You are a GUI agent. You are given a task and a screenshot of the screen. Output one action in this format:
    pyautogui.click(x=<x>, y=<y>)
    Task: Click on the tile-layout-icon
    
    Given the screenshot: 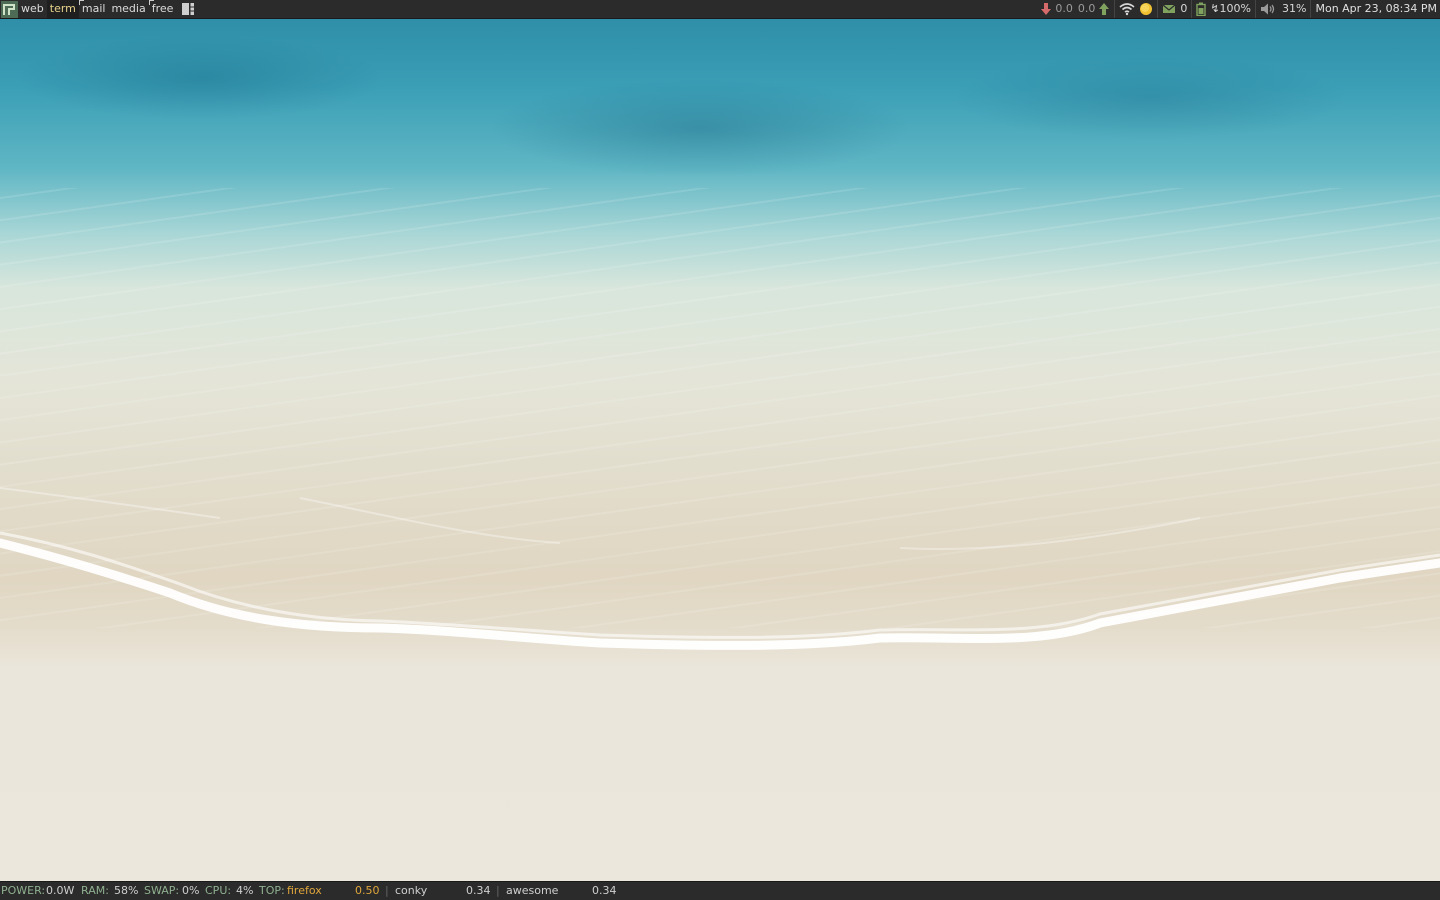 What is the action you would take?
    pyautogui.click(x=188, y=9)
    